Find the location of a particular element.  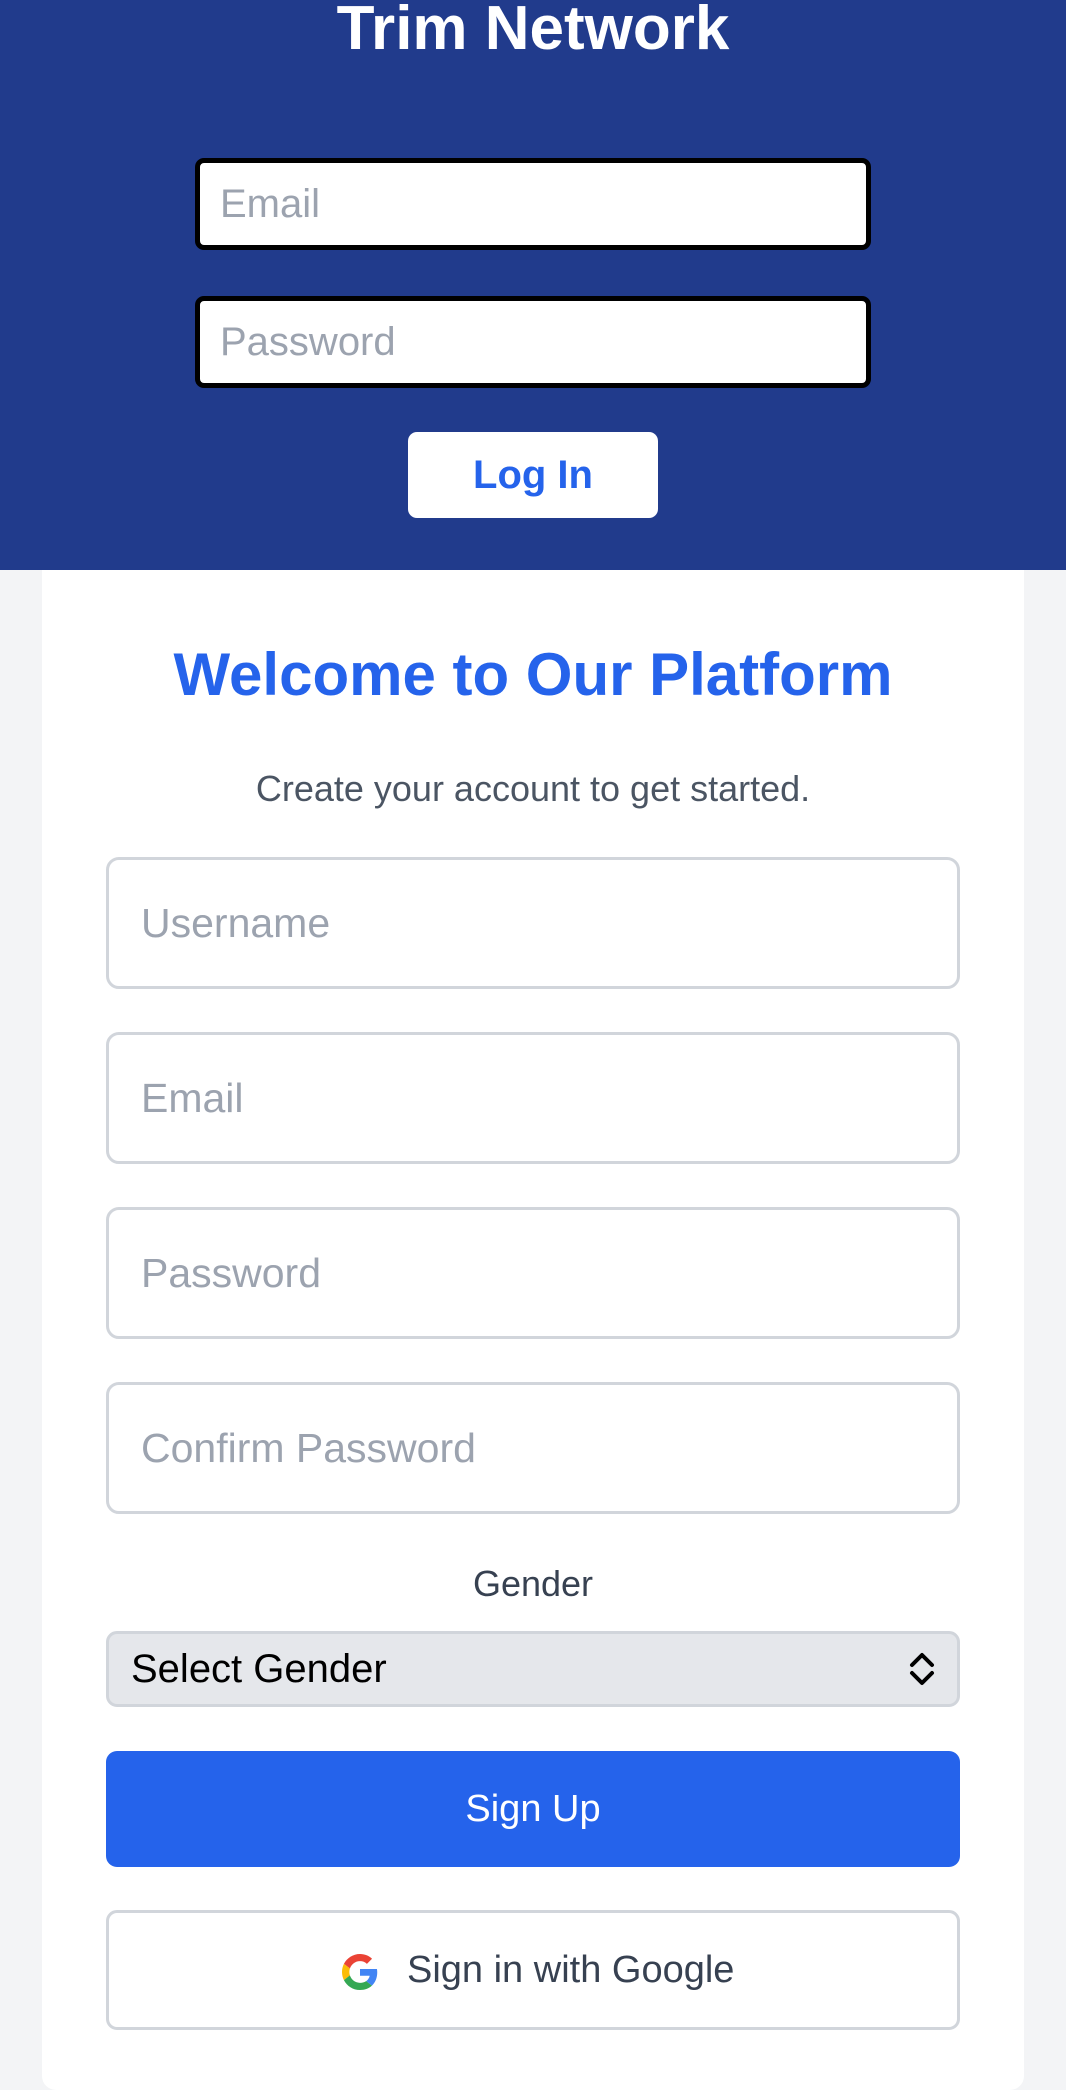

page-title: Welcome to Our Platform is located at coordinates (533, 674).